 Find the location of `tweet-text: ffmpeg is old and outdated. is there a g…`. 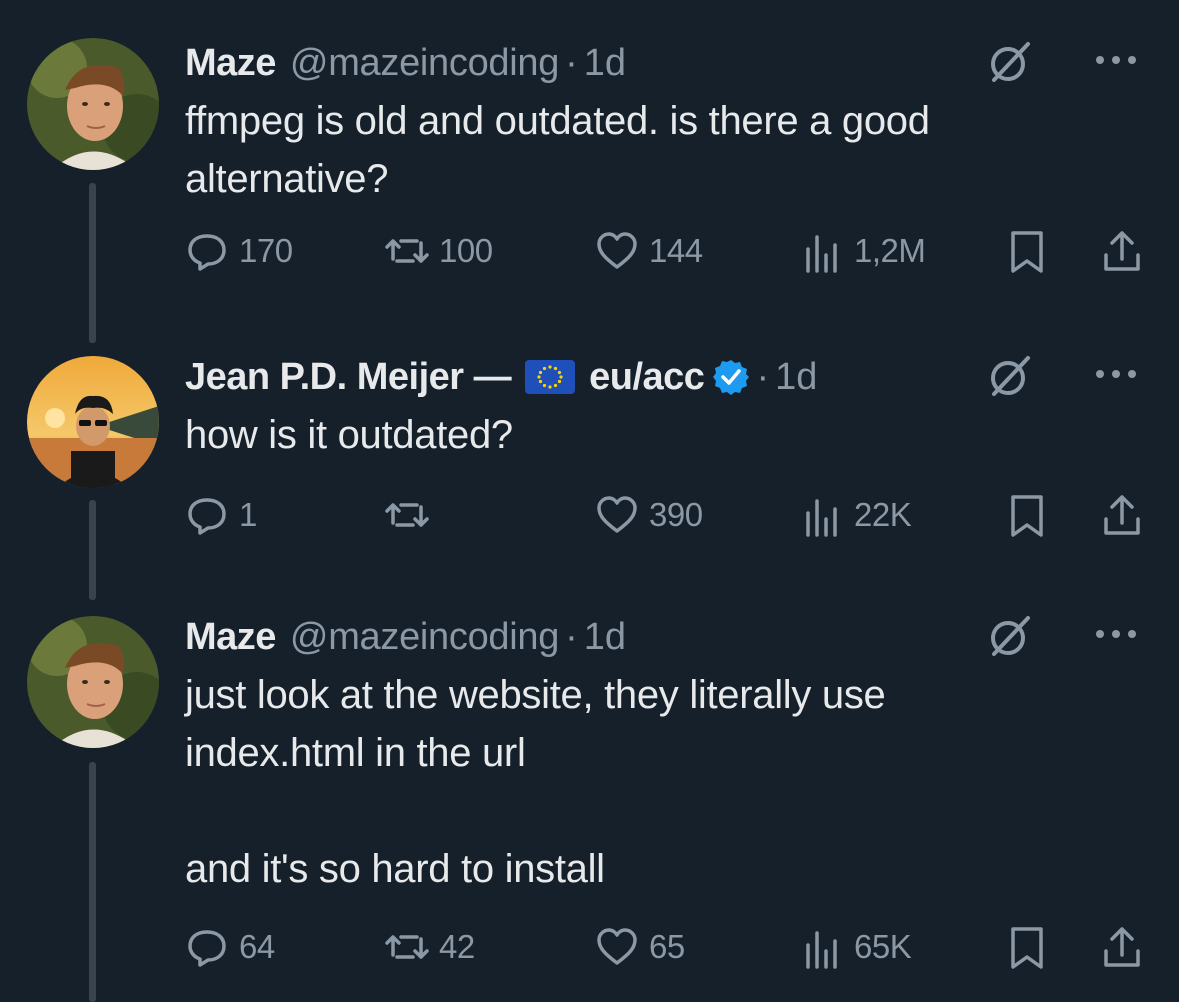

tweet-text: ffmpeg is old and outdated. is there a g… is located at coordinates (557, 150).